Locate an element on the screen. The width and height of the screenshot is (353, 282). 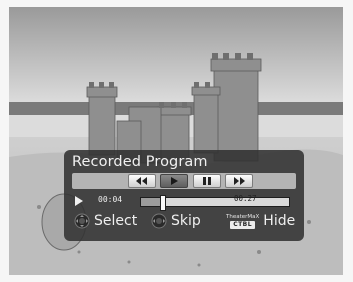
progress-thumb is located at coordinates (163, 203).